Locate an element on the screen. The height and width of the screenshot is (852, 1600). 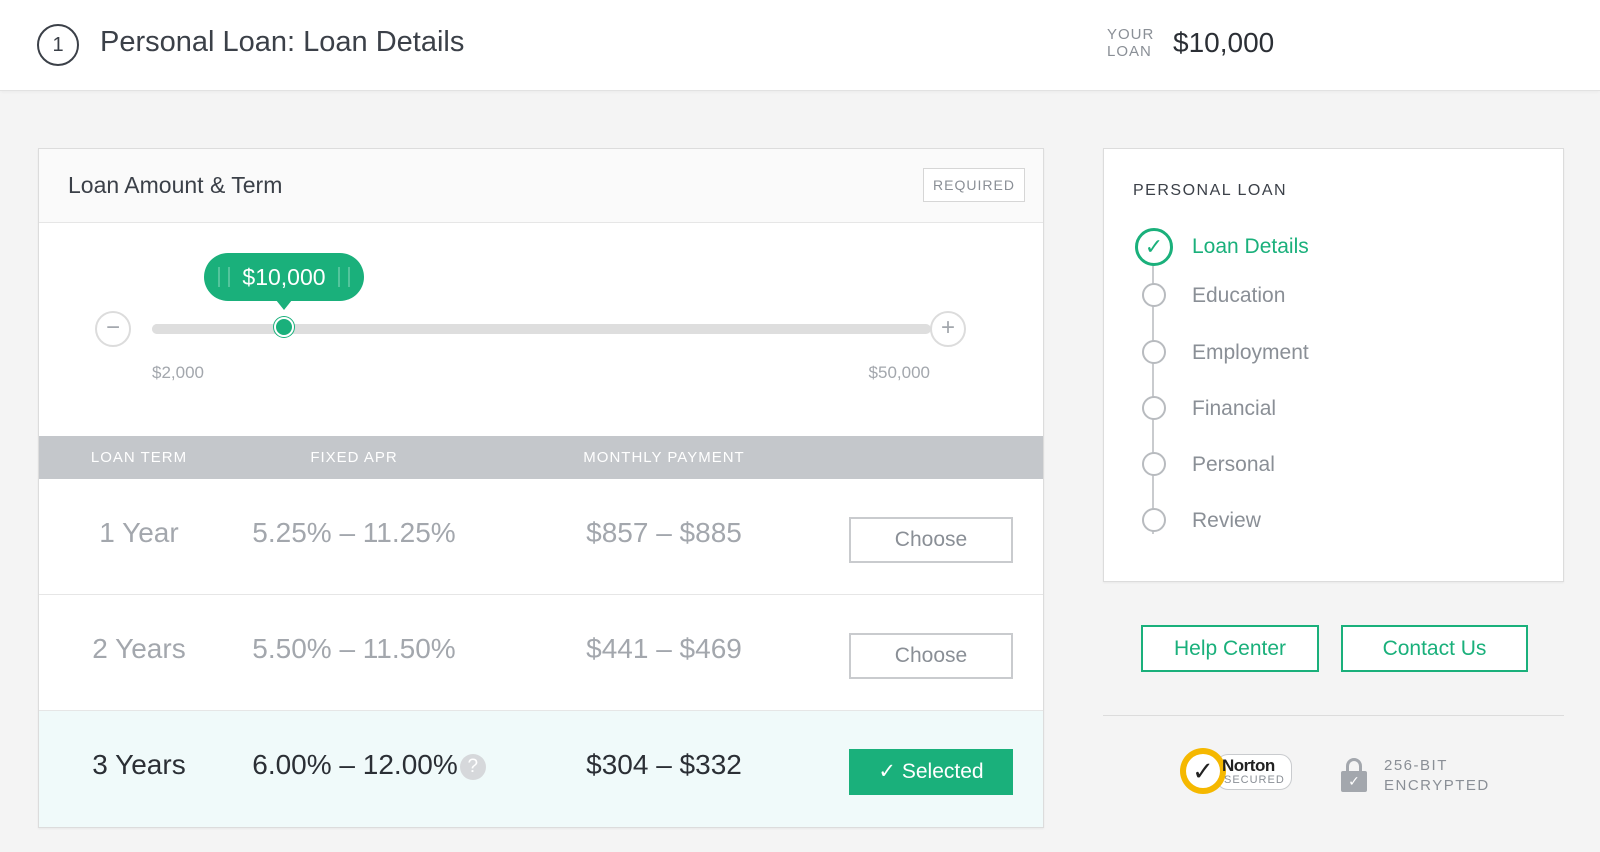
term-cell: 1 Year is located at coordinates (139, 532).